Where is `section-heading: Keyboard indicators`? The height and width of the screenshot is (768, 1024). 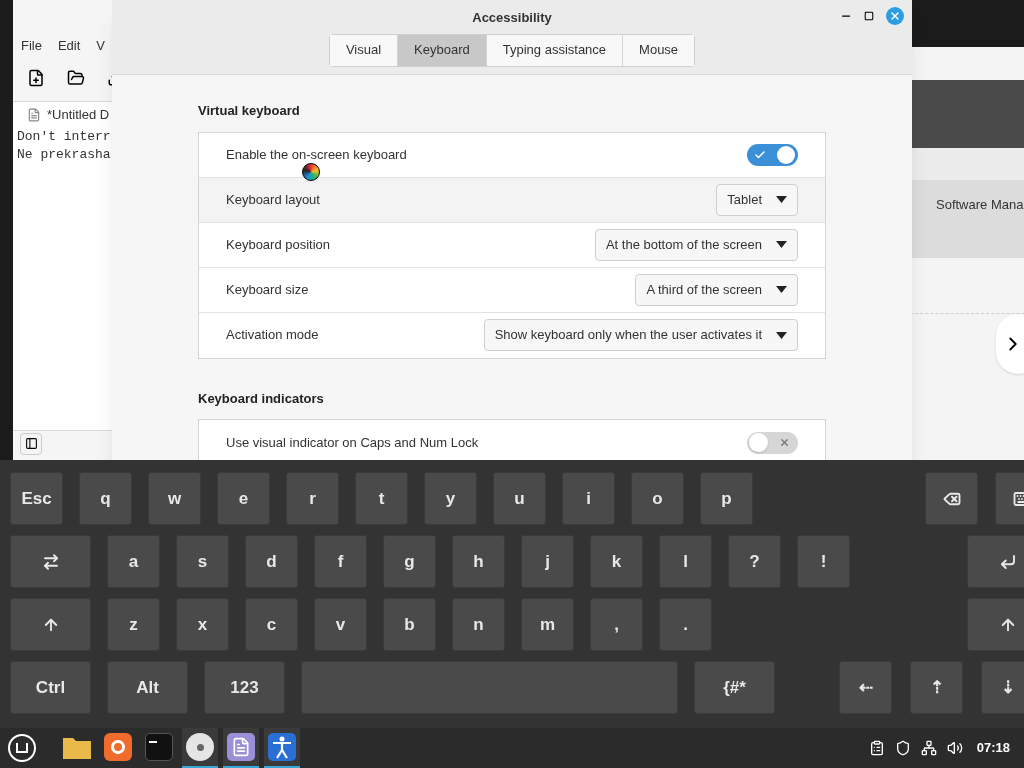
section-heading: Keyboard indicators is located at coordinates (261, 398).